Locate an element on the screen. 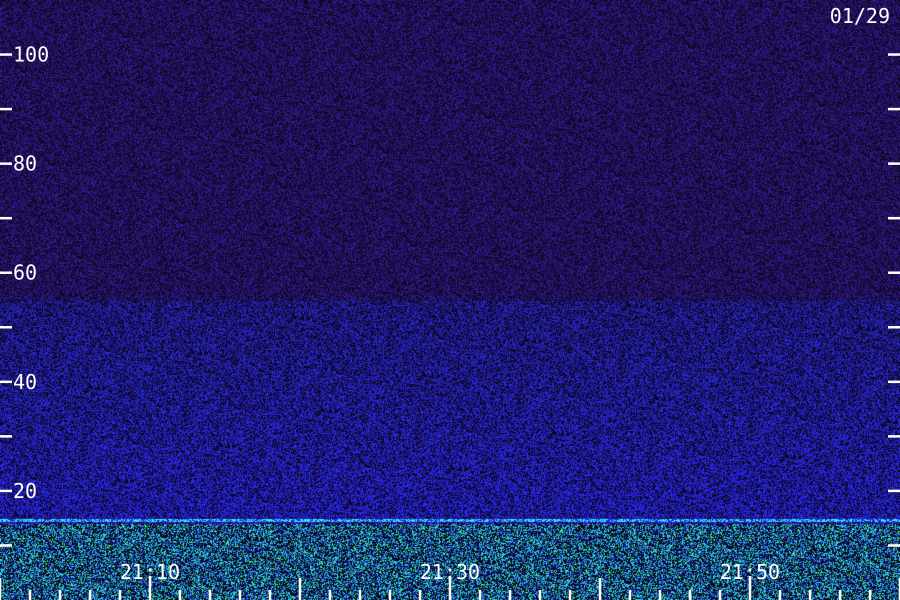 This screenshot has height=600, width=900. x-axis: 21:10 21:30 21:50 is located at coordinates (450, 580).